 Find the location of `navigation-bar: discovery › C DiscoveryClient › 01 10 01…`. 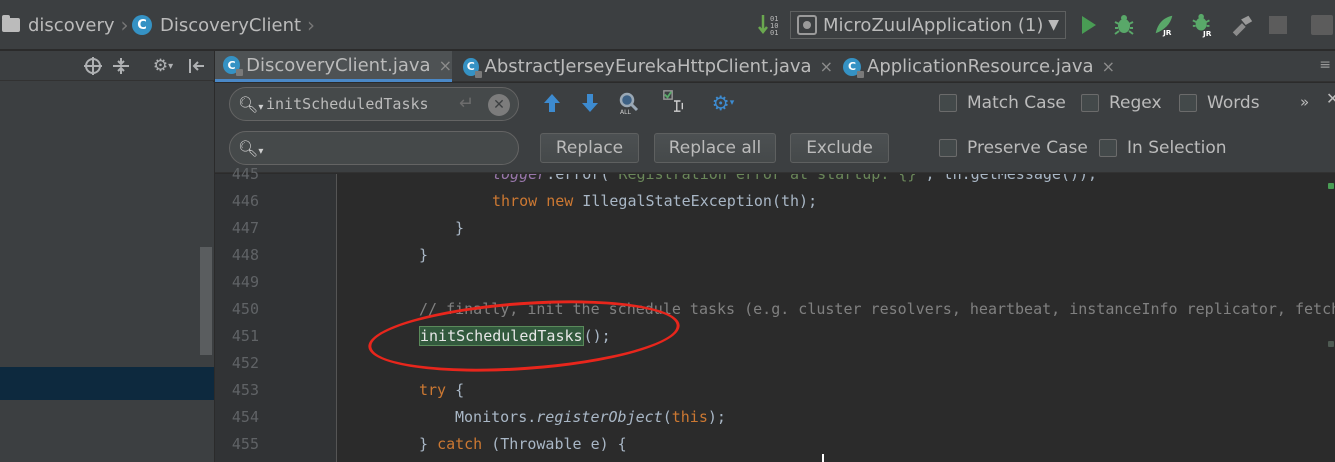

navigation-bar: discovery › C DiscoveryClient › 01 10 01… is located at coordinates (667, 25).